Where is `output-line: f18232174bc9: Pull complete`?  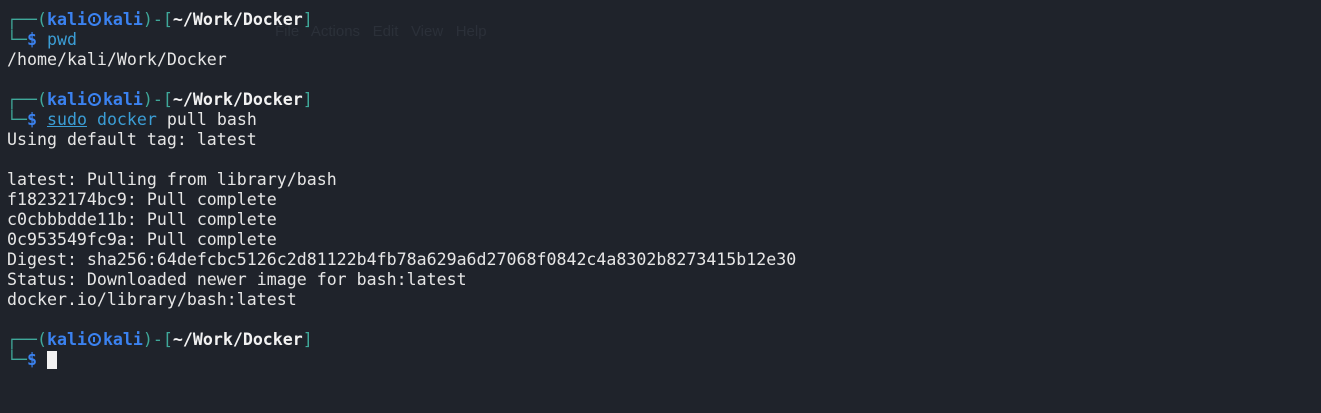
output-line: f18232174bc9: Pull complete is located at coordinates (142, 199).